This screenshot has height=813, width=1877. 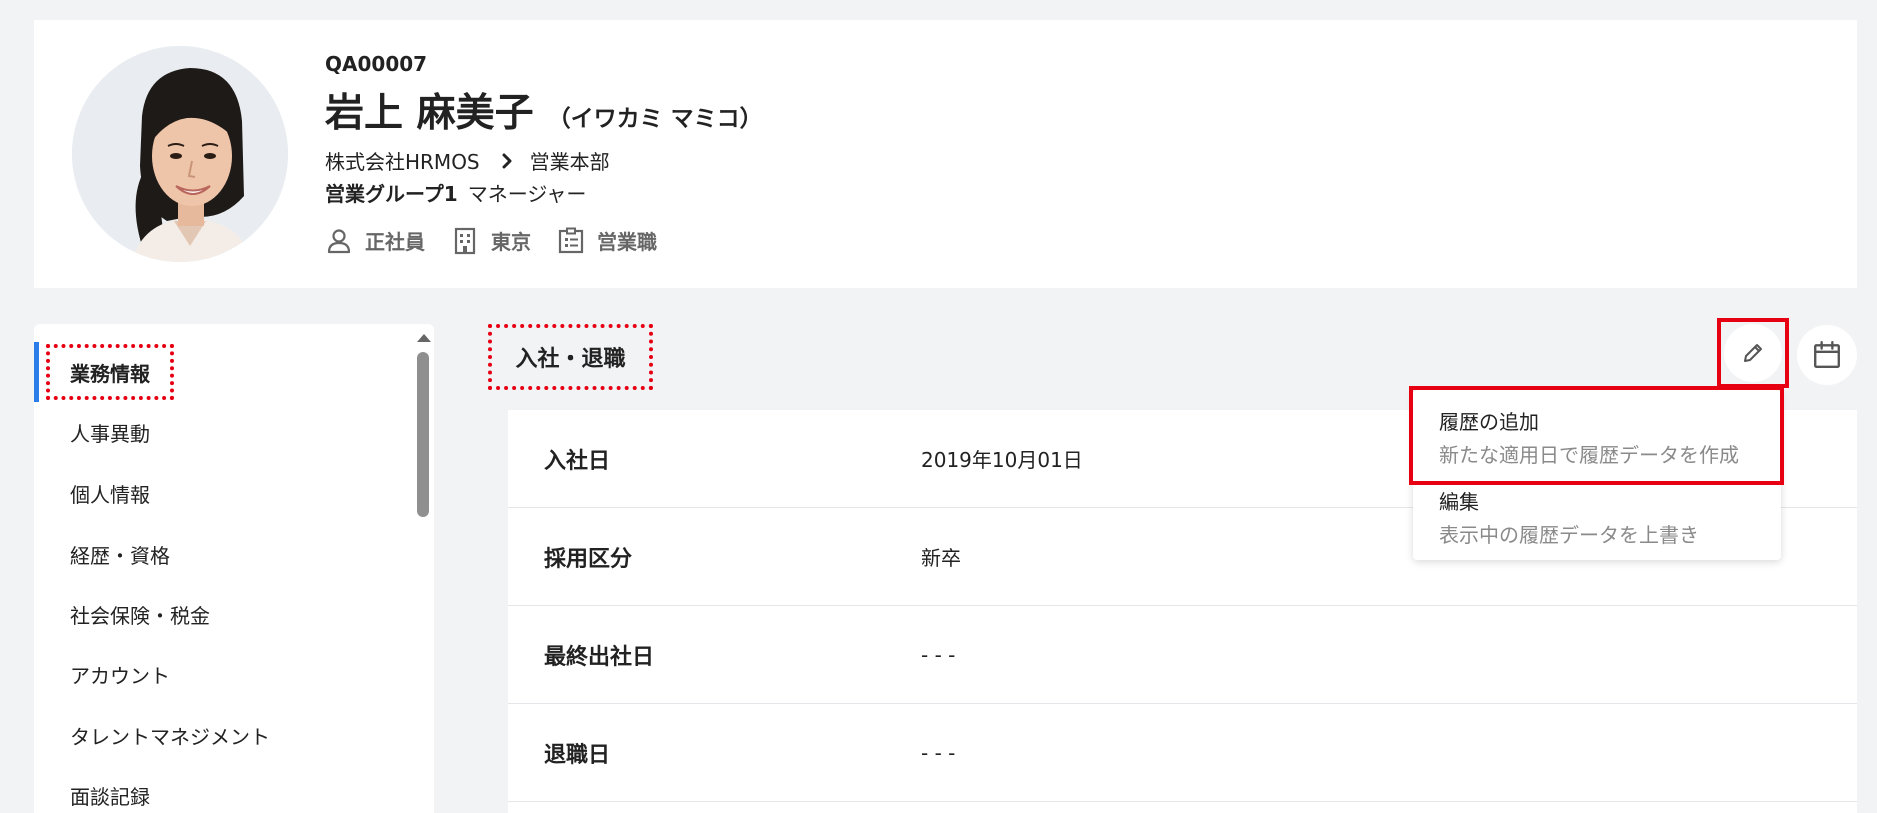 What do you see at coordinates (1589, 455) in the screenshot?
I see `menu-item-description: 新たな適用日で履歴データを作成` at bounding box center [1589, 455].